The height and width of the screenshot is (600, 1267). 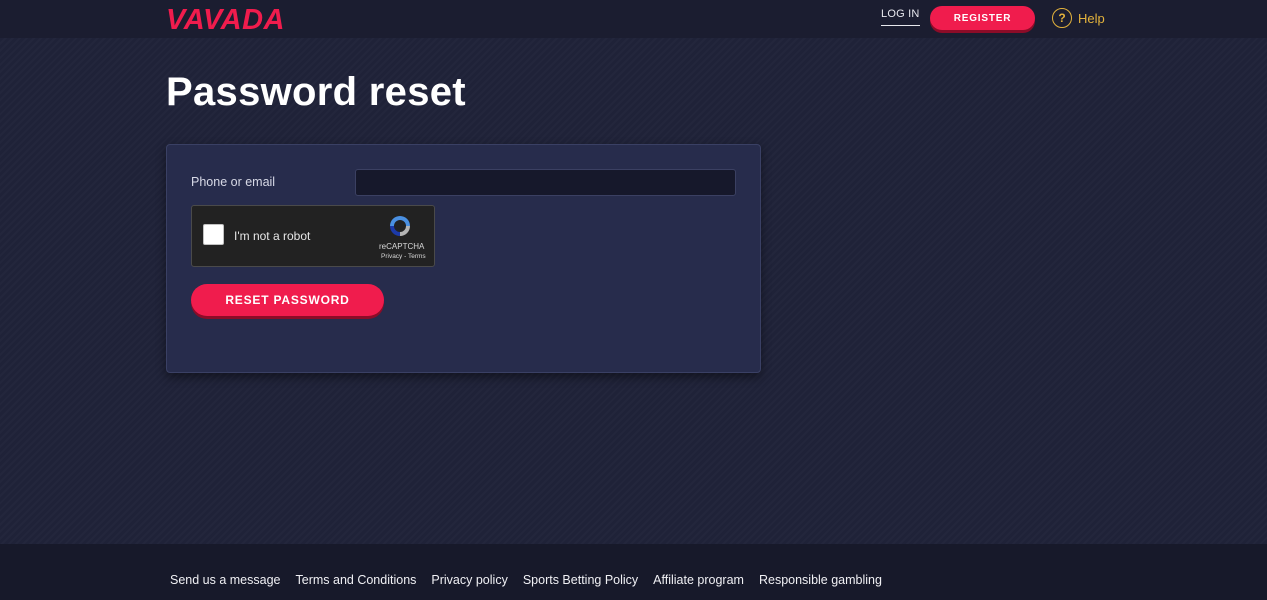 What do you see at coordinates (233, 182) in the screenshot?
I see `phone-or-email-label: Phone or email` at bounding box center [233, 182].